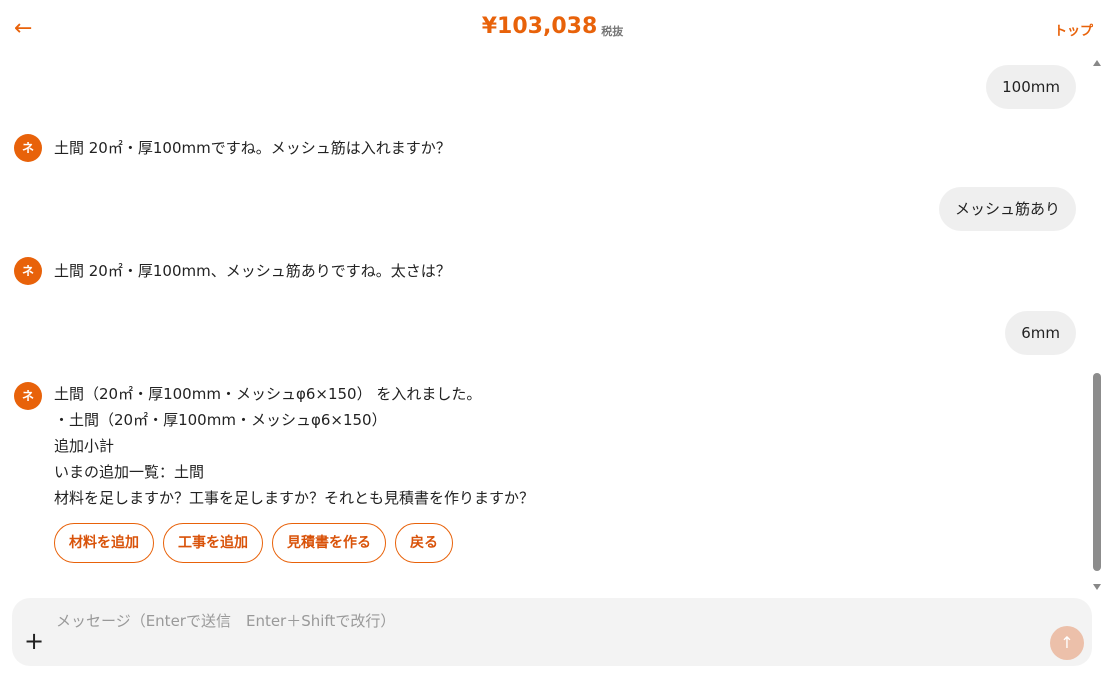 The width and height of the screenshot is (1105, 674). I want to click on top-link: トップ, so click(1073, 29).